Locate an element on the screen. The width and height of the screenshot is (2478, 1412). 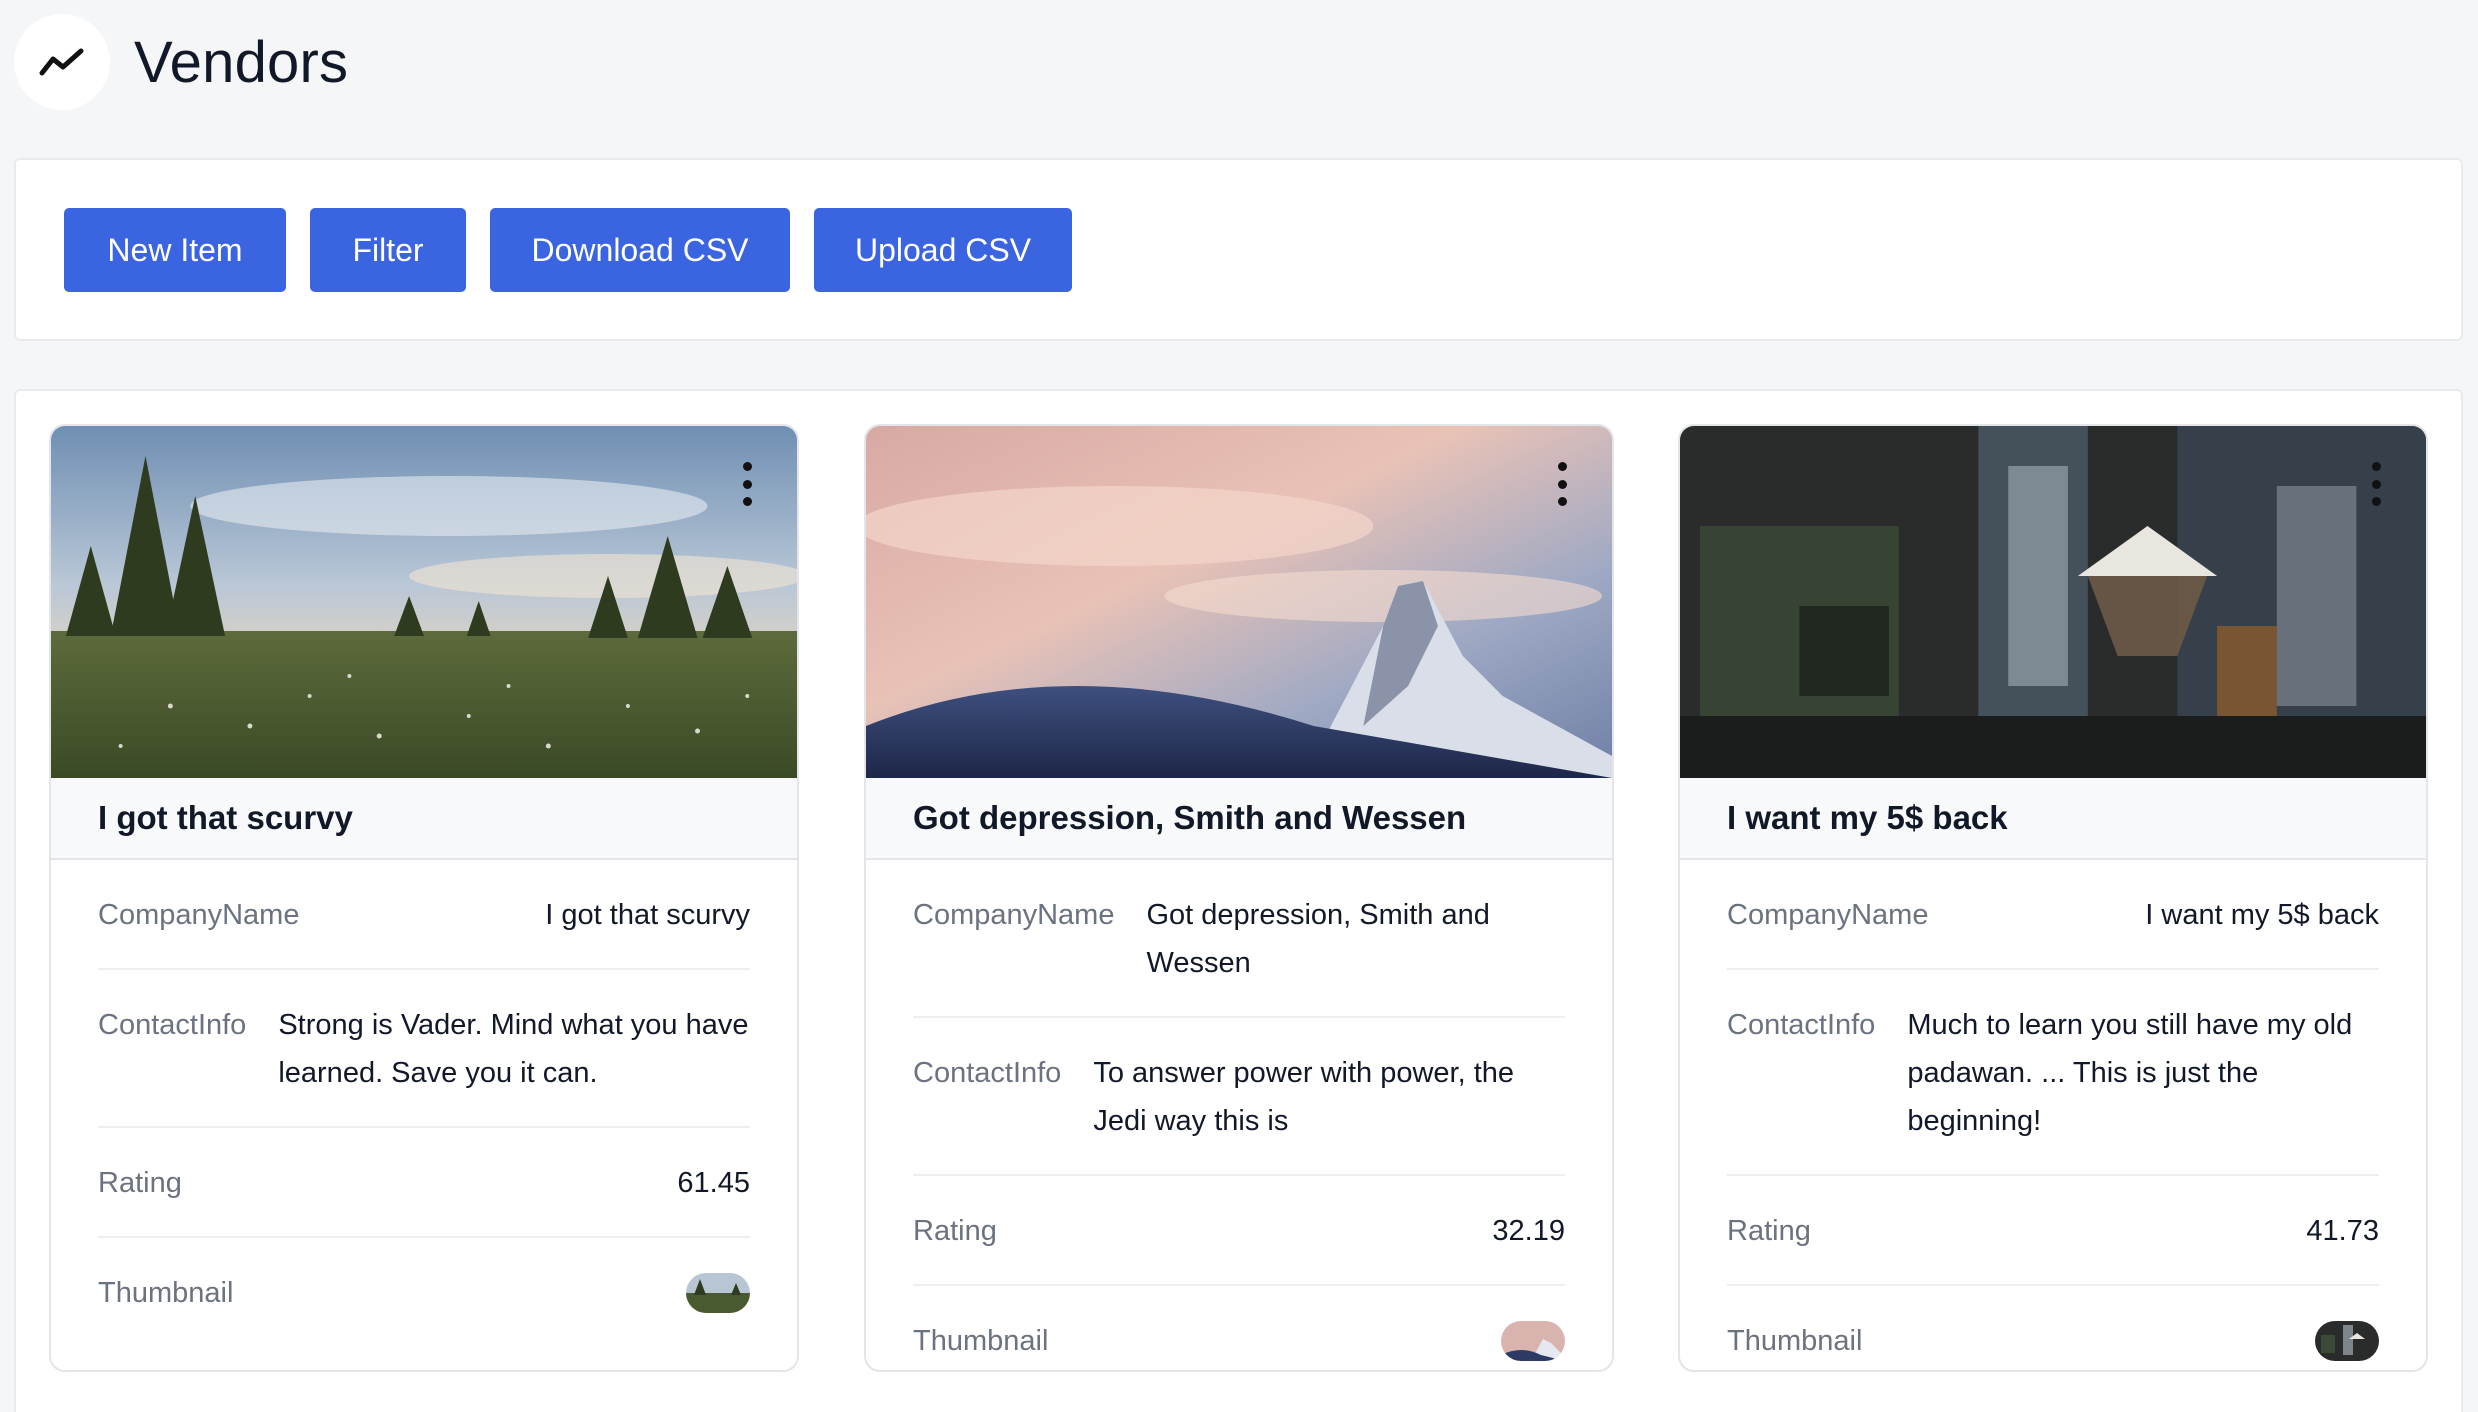
rating-row: Rating 32.19 is located at coordinates (1239, 1231).